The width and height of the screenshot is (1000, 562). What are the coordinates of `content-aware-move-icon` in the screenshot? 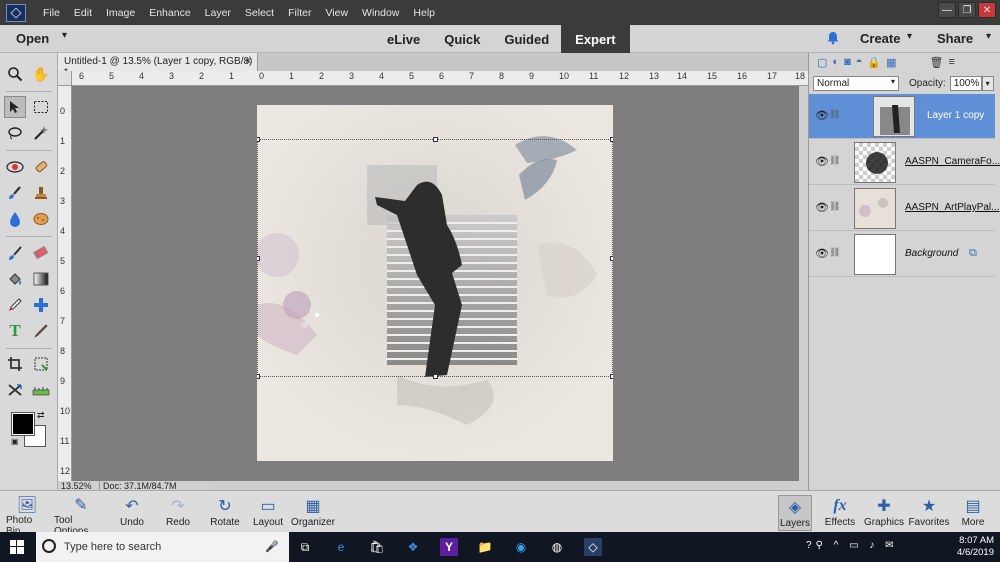 It's located at (15, 390).